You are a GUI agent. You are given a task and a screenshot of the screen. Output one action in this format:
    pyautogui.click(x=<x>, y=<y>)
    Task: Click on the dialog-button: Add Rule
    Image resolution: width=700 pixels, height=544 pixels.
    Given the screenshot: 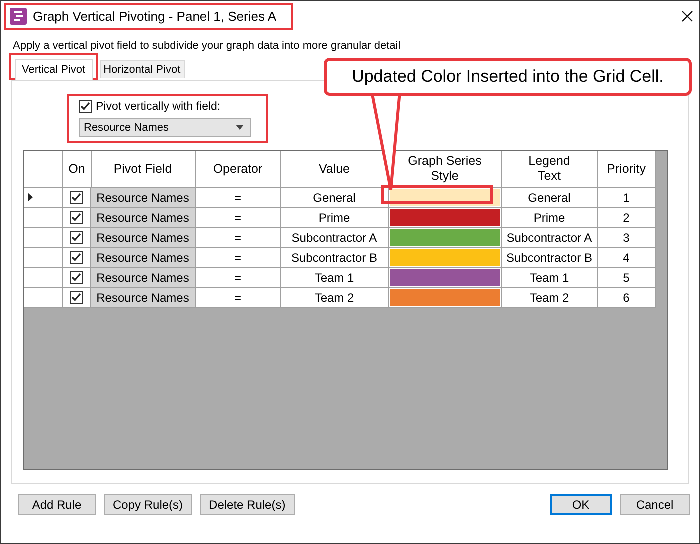 What is the action you would take?
    pyautogui.click(x=57, y=504)
    